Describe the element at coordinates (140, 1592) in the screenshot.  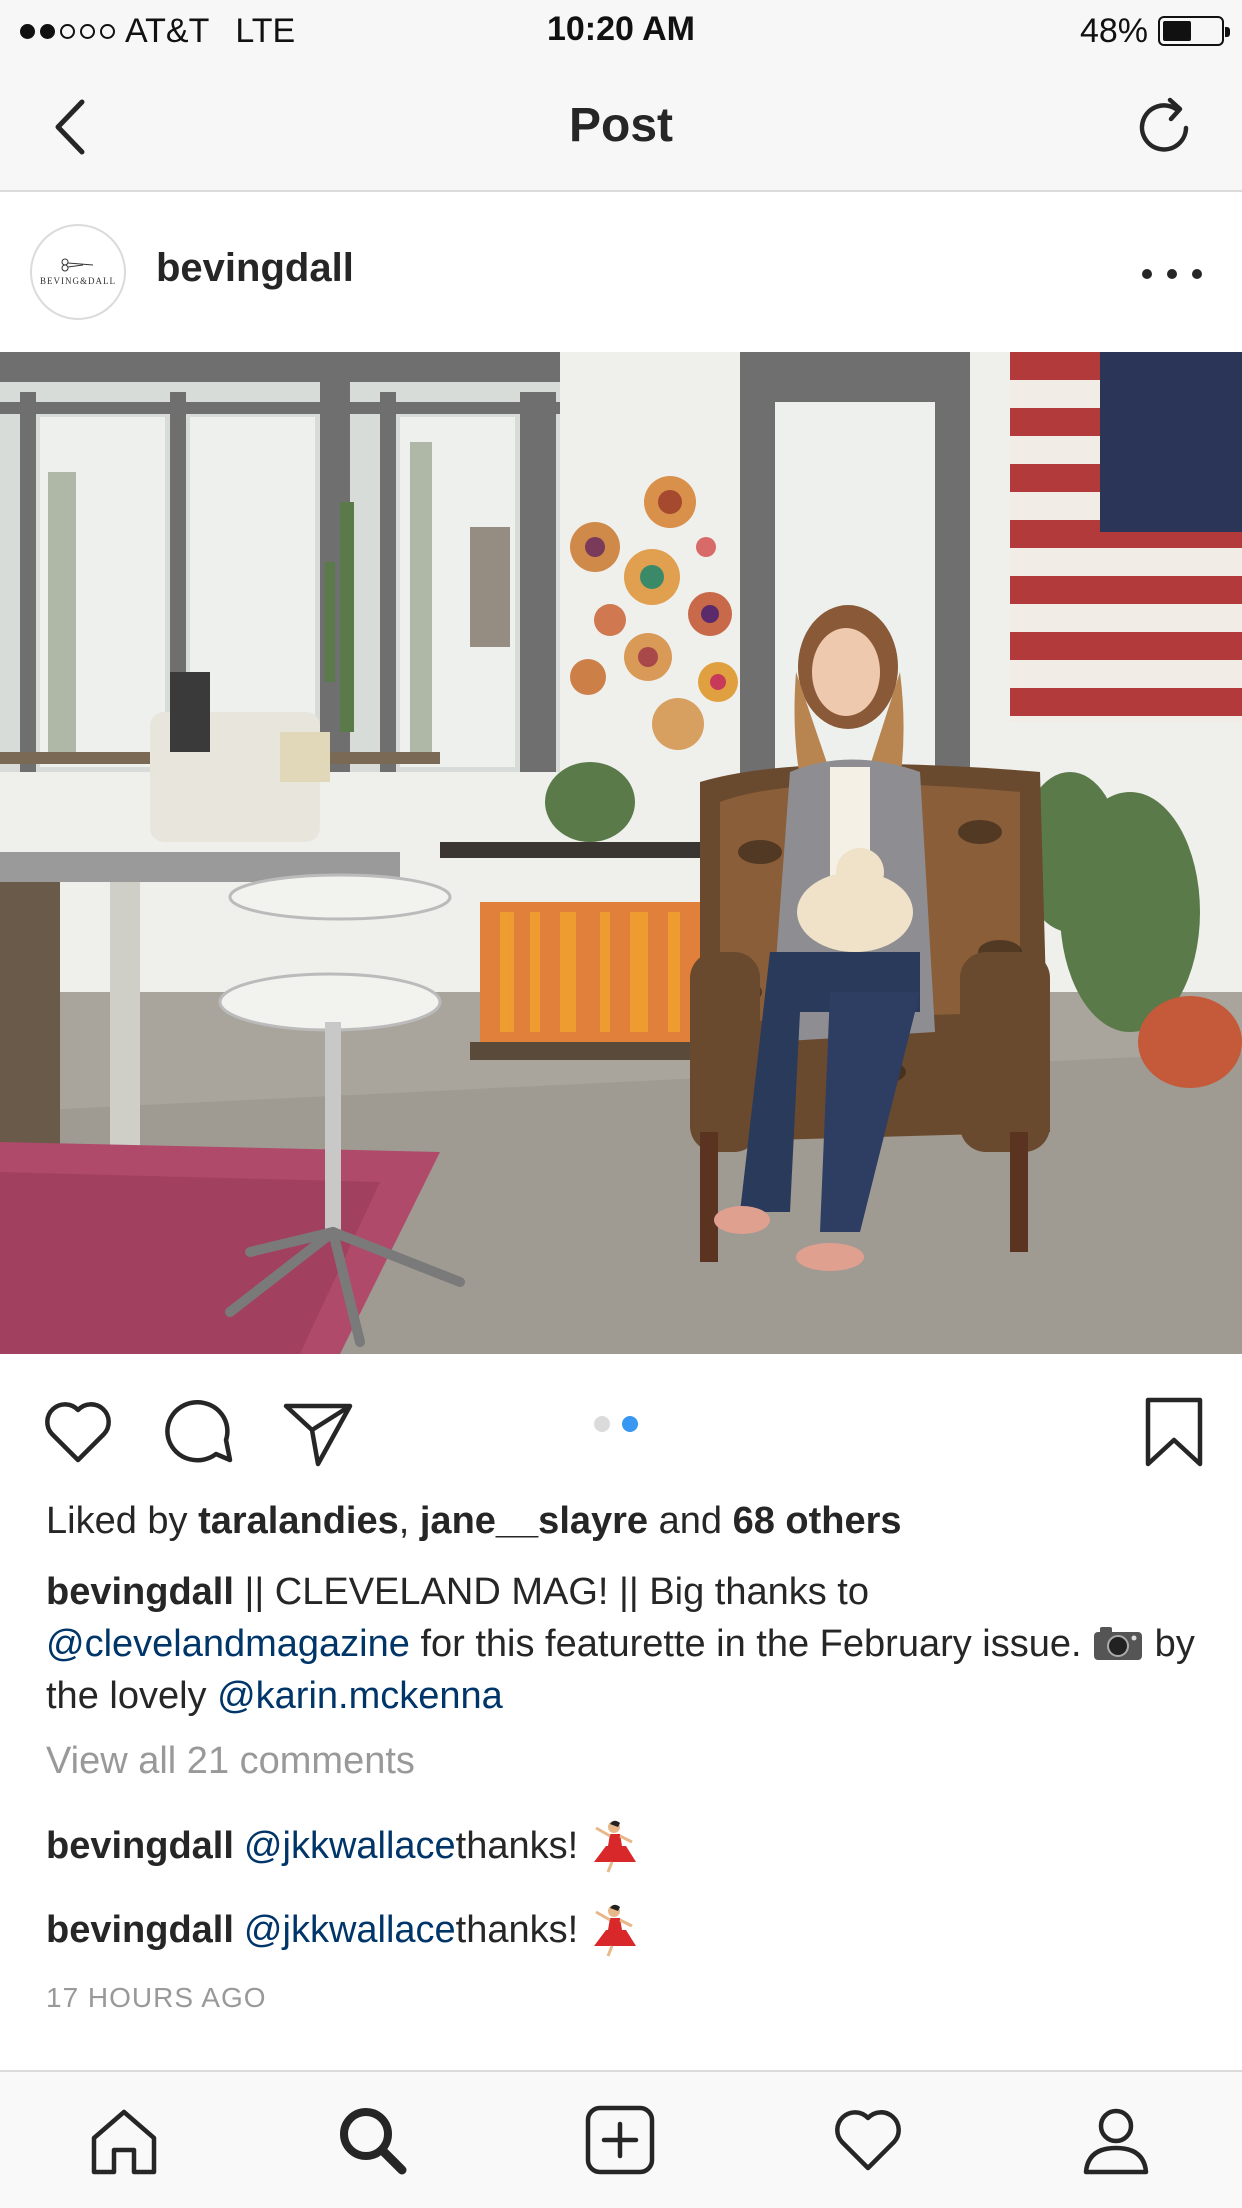
I see `caption-username: bevingdall` at that location.